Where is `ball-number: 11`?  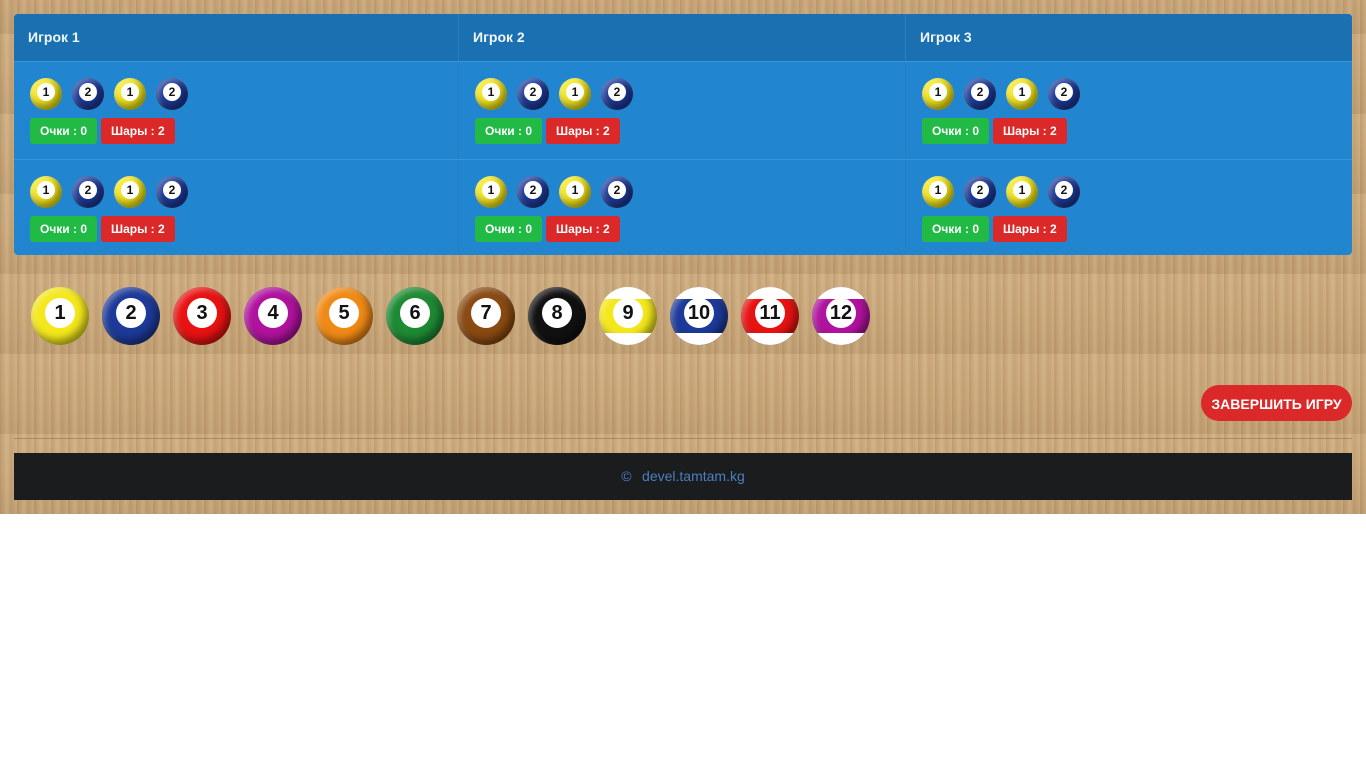 ball-number: 11 is located at coordinates (770, 313).